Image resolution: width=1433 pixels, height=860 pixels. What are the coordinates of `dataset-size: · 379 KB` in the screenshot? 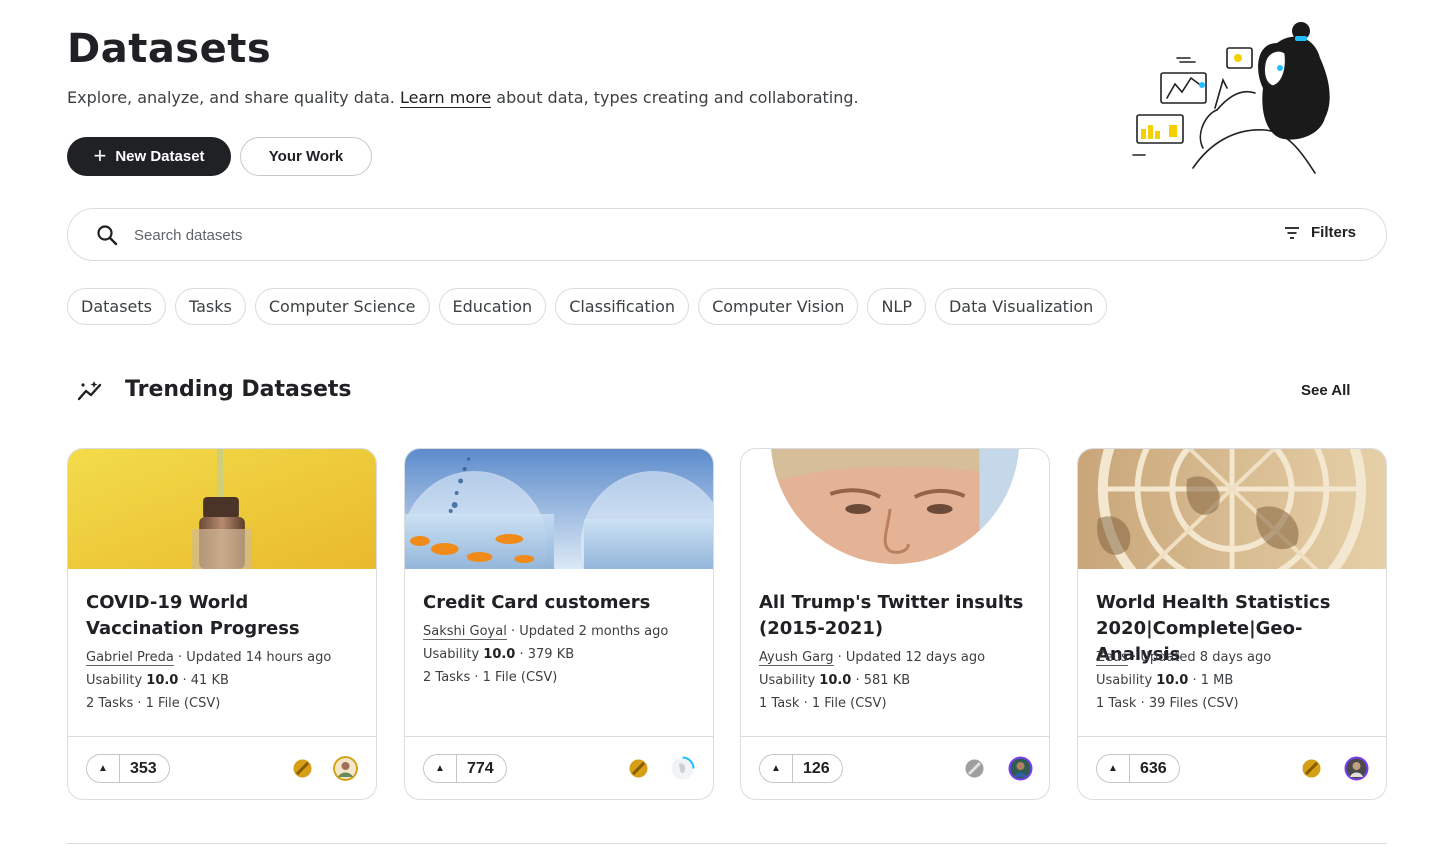 It's located at (547, 654).